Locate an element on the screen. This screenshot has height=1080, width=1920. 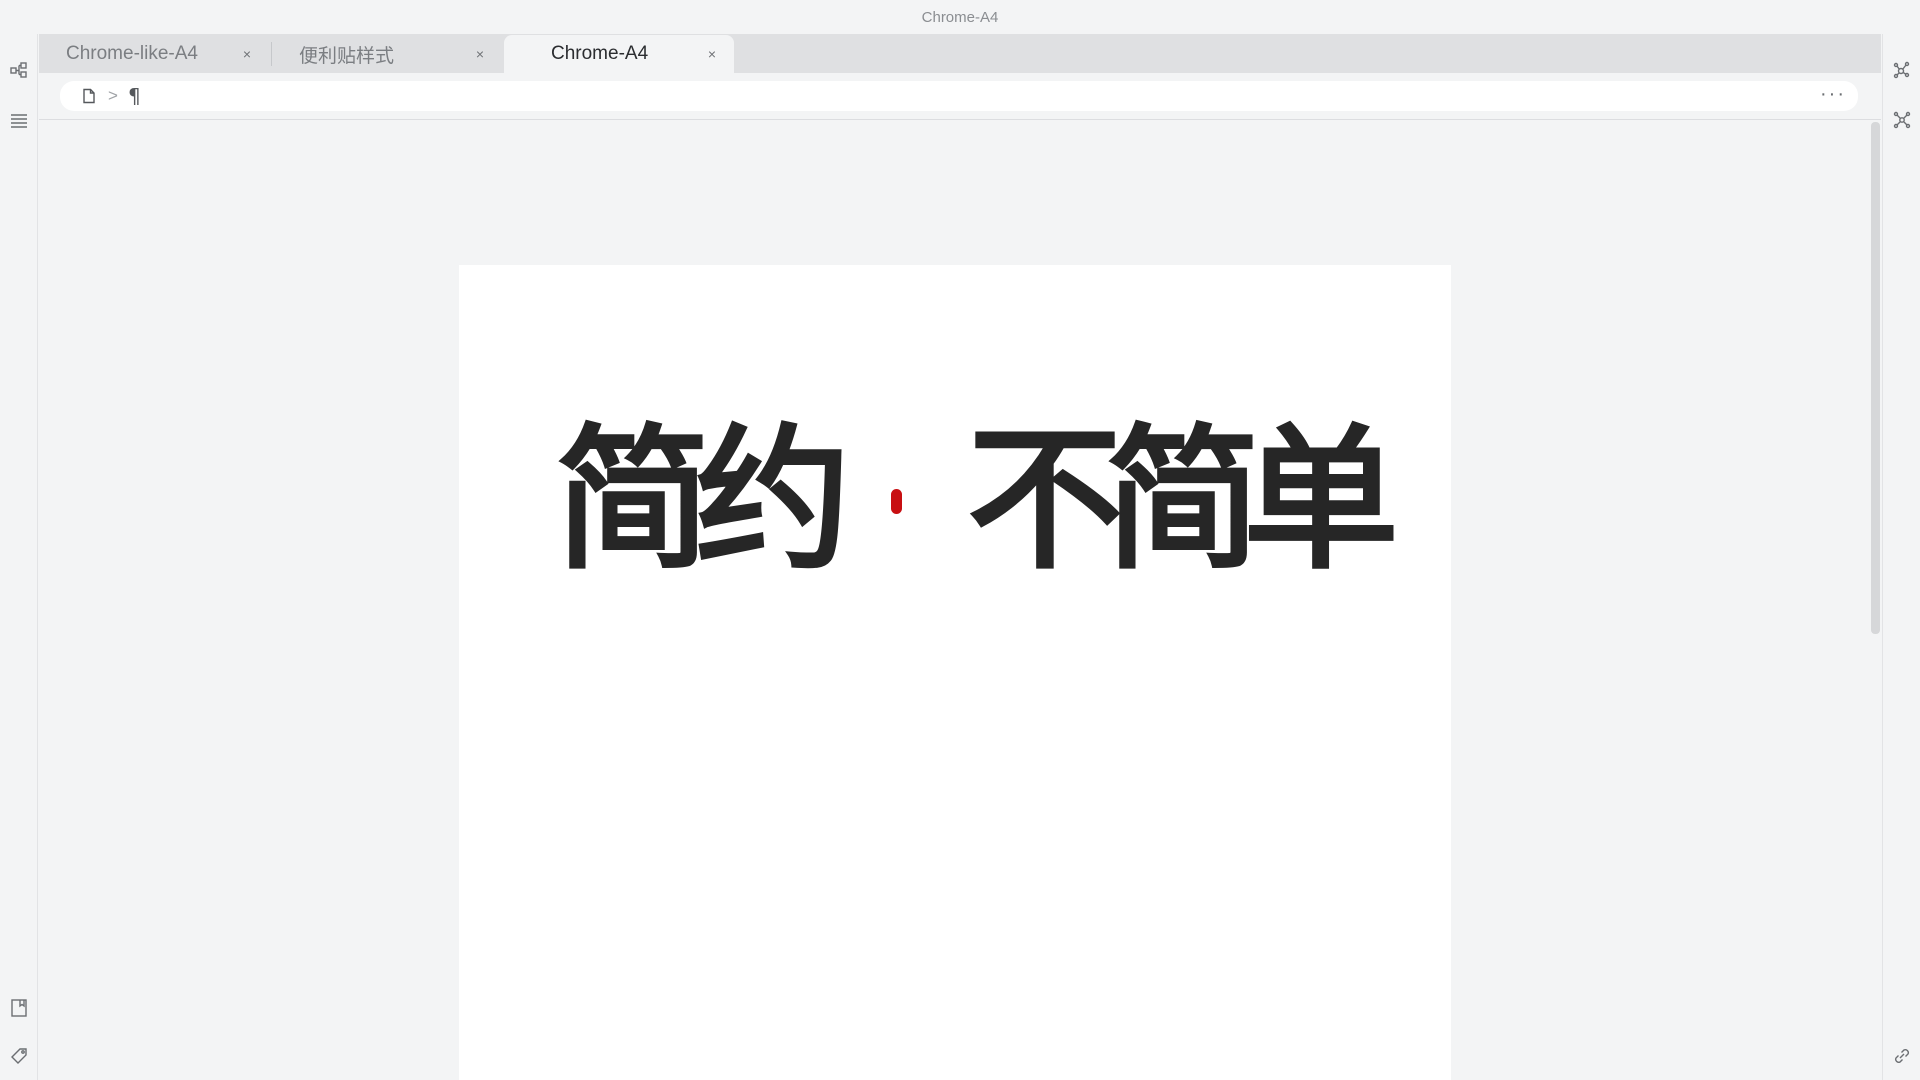
tab-label: Chrome-like-A4 is located at coordinates (132, 53).